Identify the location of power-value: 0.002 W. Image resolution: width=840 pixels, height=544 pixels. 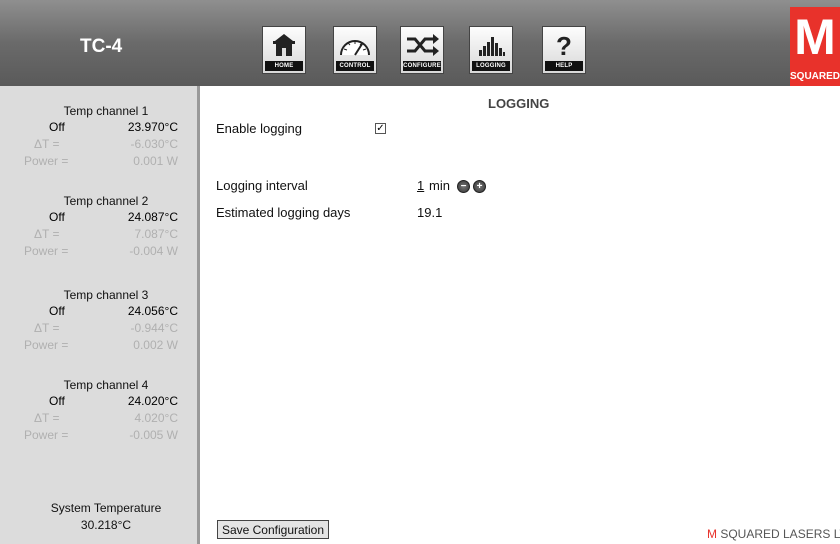
(155, 345).